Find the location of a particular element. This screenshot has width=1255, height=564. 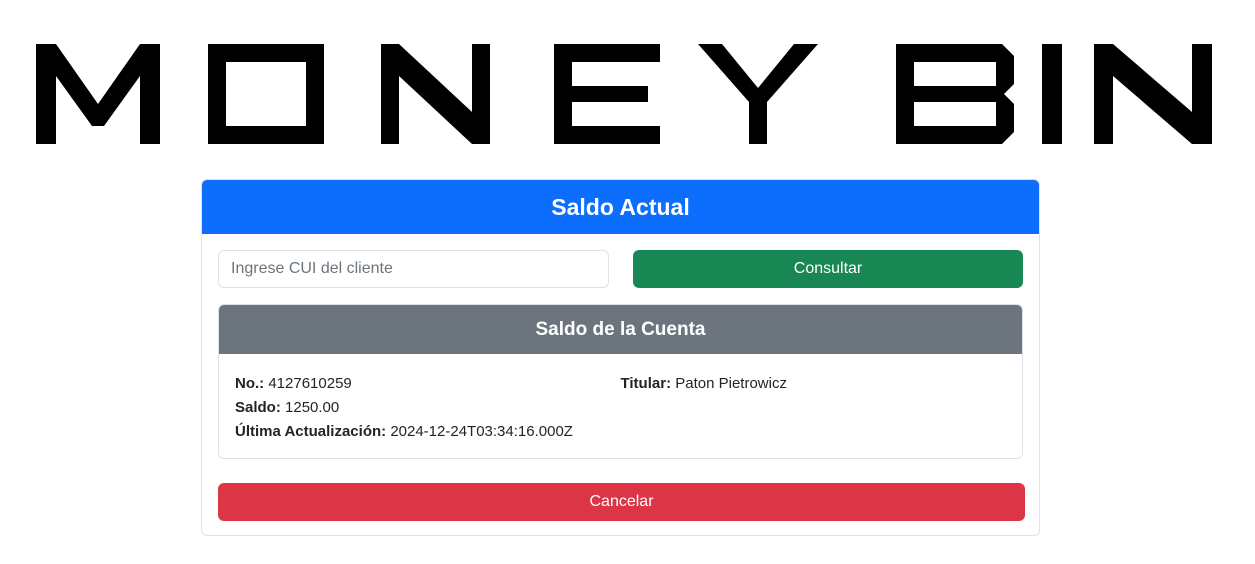

cancelar-button: Cancelar is located at coordinates (621, 502).